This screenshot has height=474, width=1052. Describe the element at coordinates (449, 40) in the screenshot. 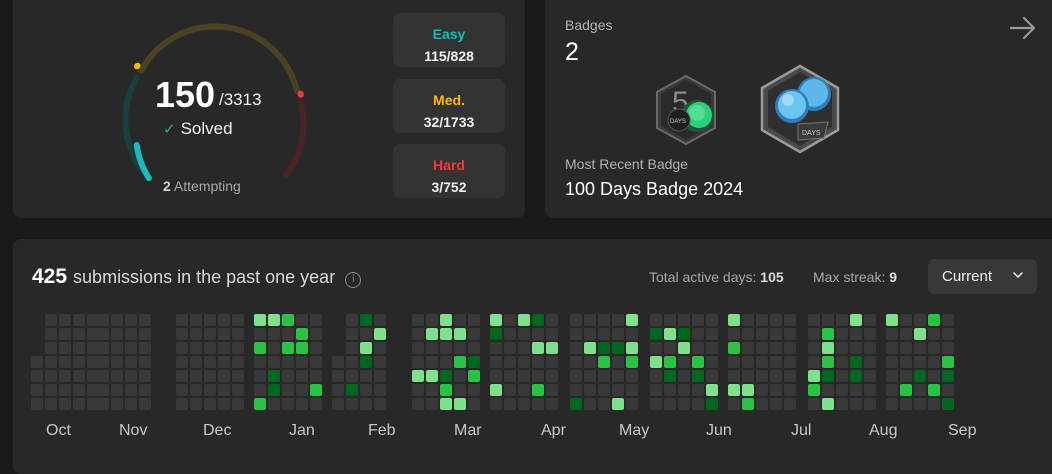

I see `easy-stat: Easy 115/828` at that location.